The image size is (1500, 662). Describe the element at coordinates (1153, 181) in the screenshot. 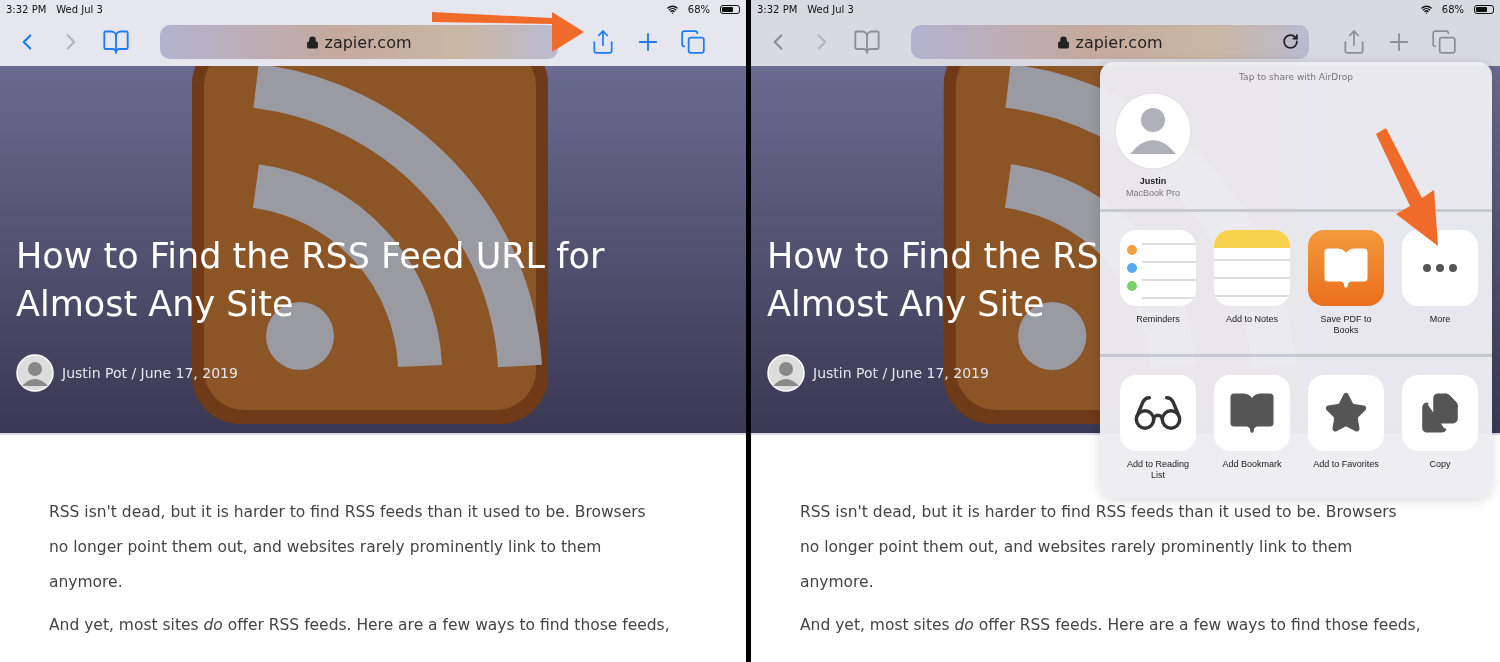

I see `device-name: Justin` at that location.